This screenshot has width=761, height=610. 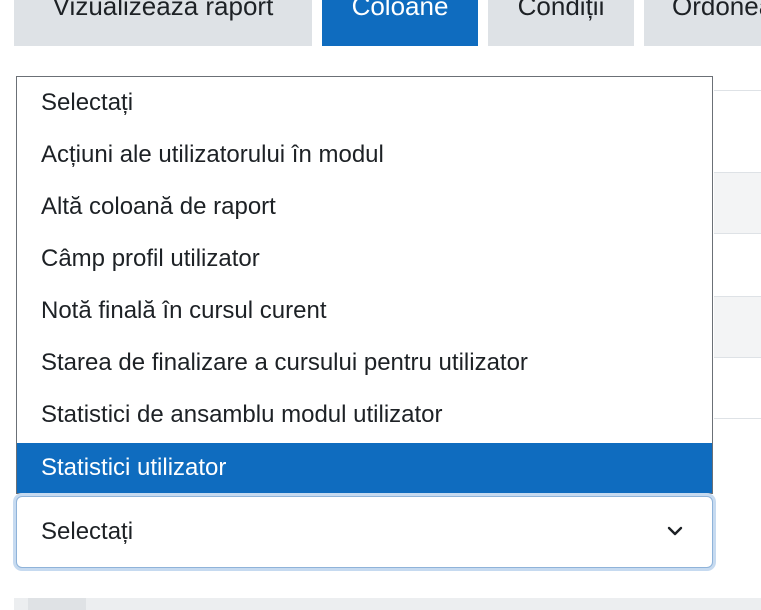 I want to click on dropdown-option: Selectați, so click(x=364, y=103).